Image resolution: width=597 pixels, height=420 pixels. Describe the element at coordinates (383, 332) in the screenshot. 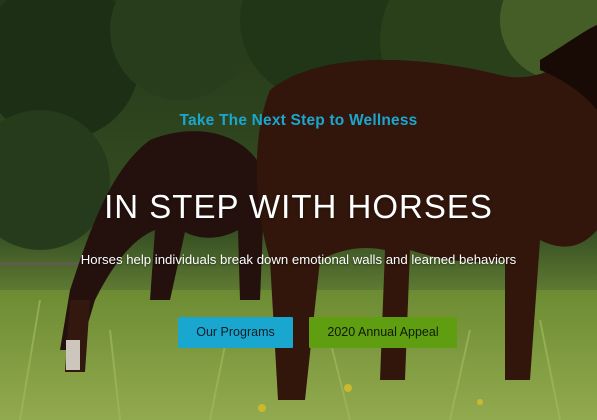

I see `annual-appeal-button: 2020 Annual Appeal` at that location.